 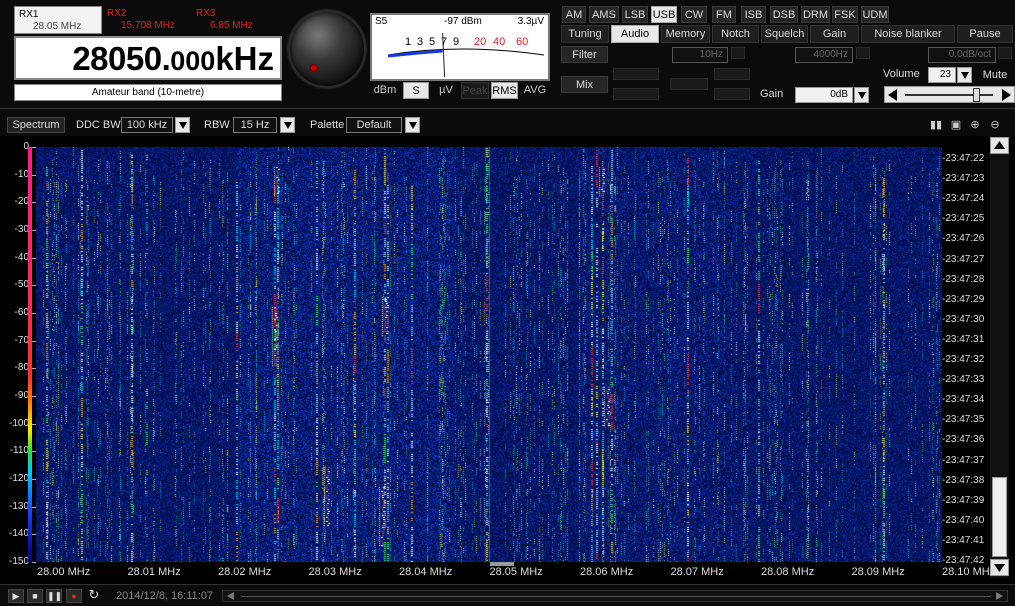 I want to click on filter-slope-field: 0.0dB/oct, so click(x=962, y=55).